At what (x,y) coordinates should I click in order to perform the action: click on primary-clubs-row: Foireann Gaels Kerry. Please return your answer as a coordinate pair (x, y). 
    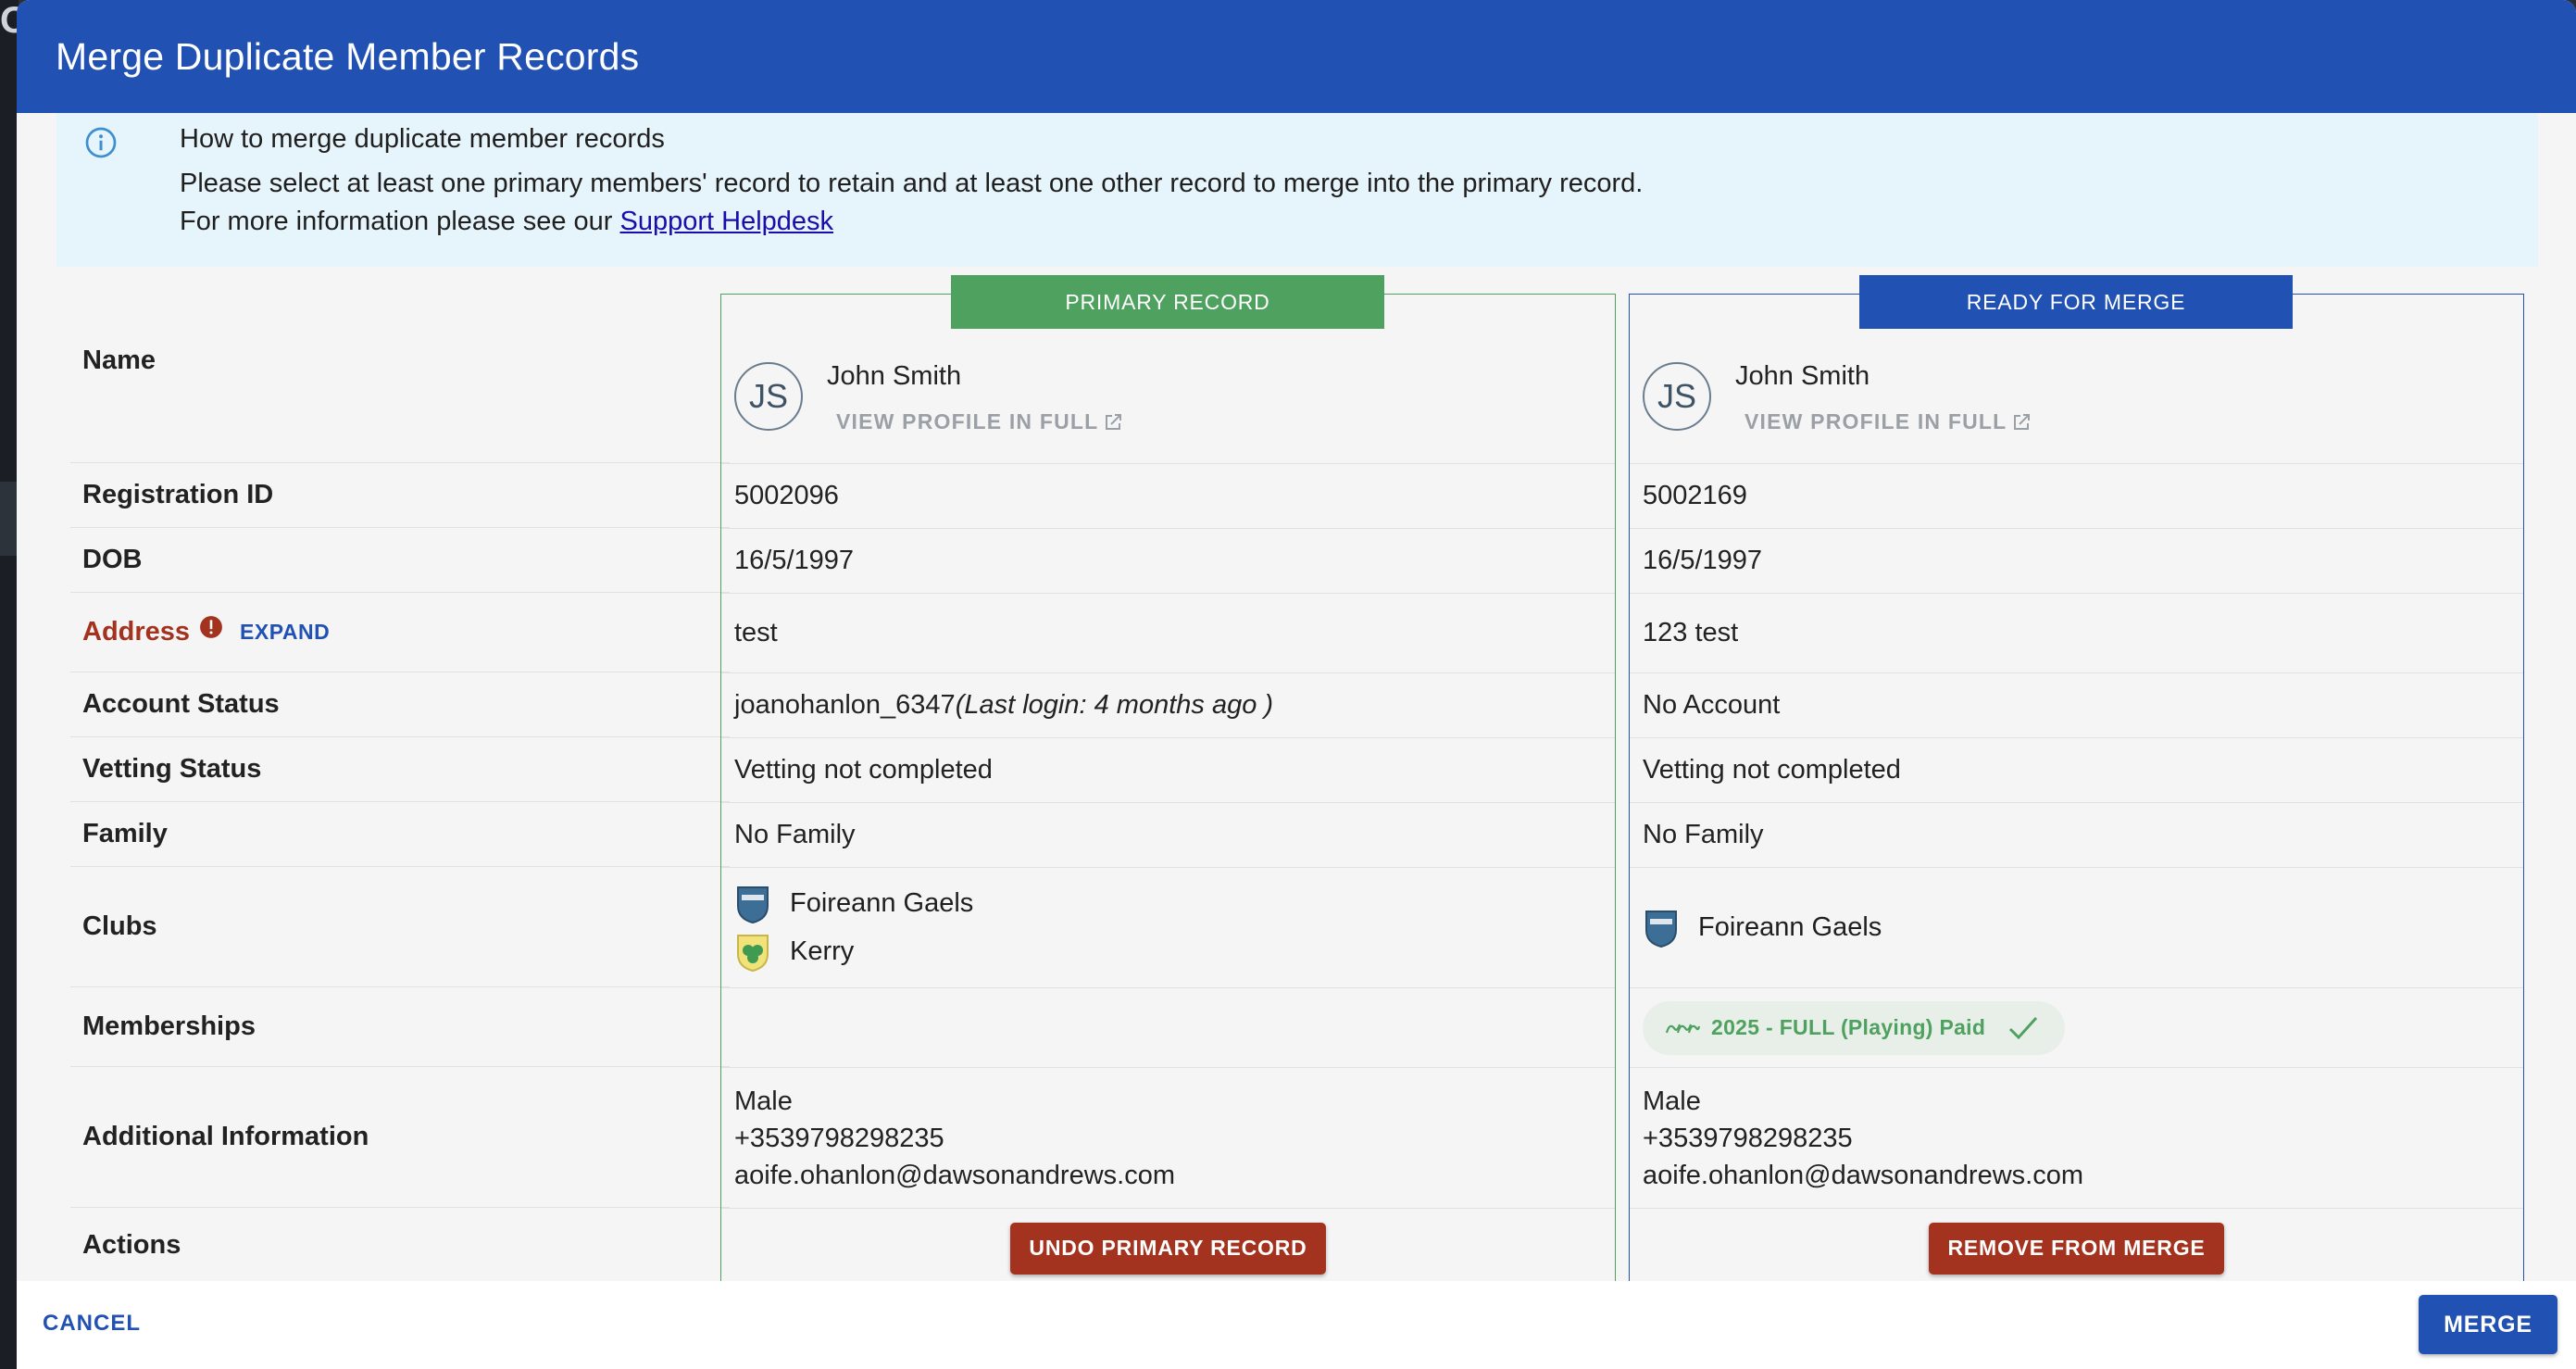
    Looking at the image, I should click on (1168, 928).